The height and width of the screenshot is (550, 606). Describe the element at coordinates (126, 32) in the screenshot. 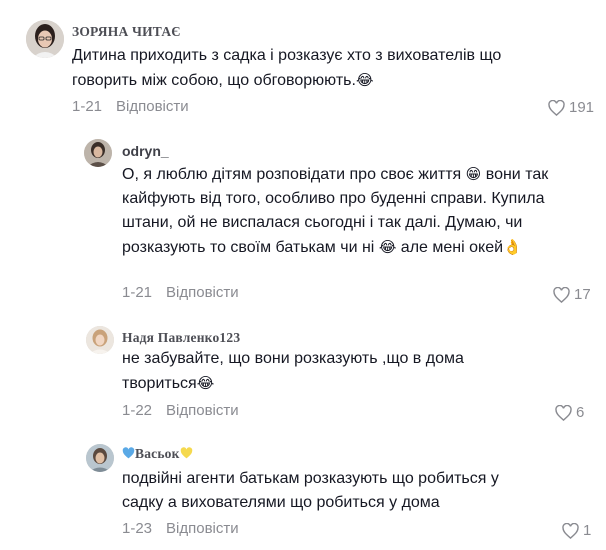

I see `comment-username: ЗОРЯНА ЧИТАЄ` at that location.